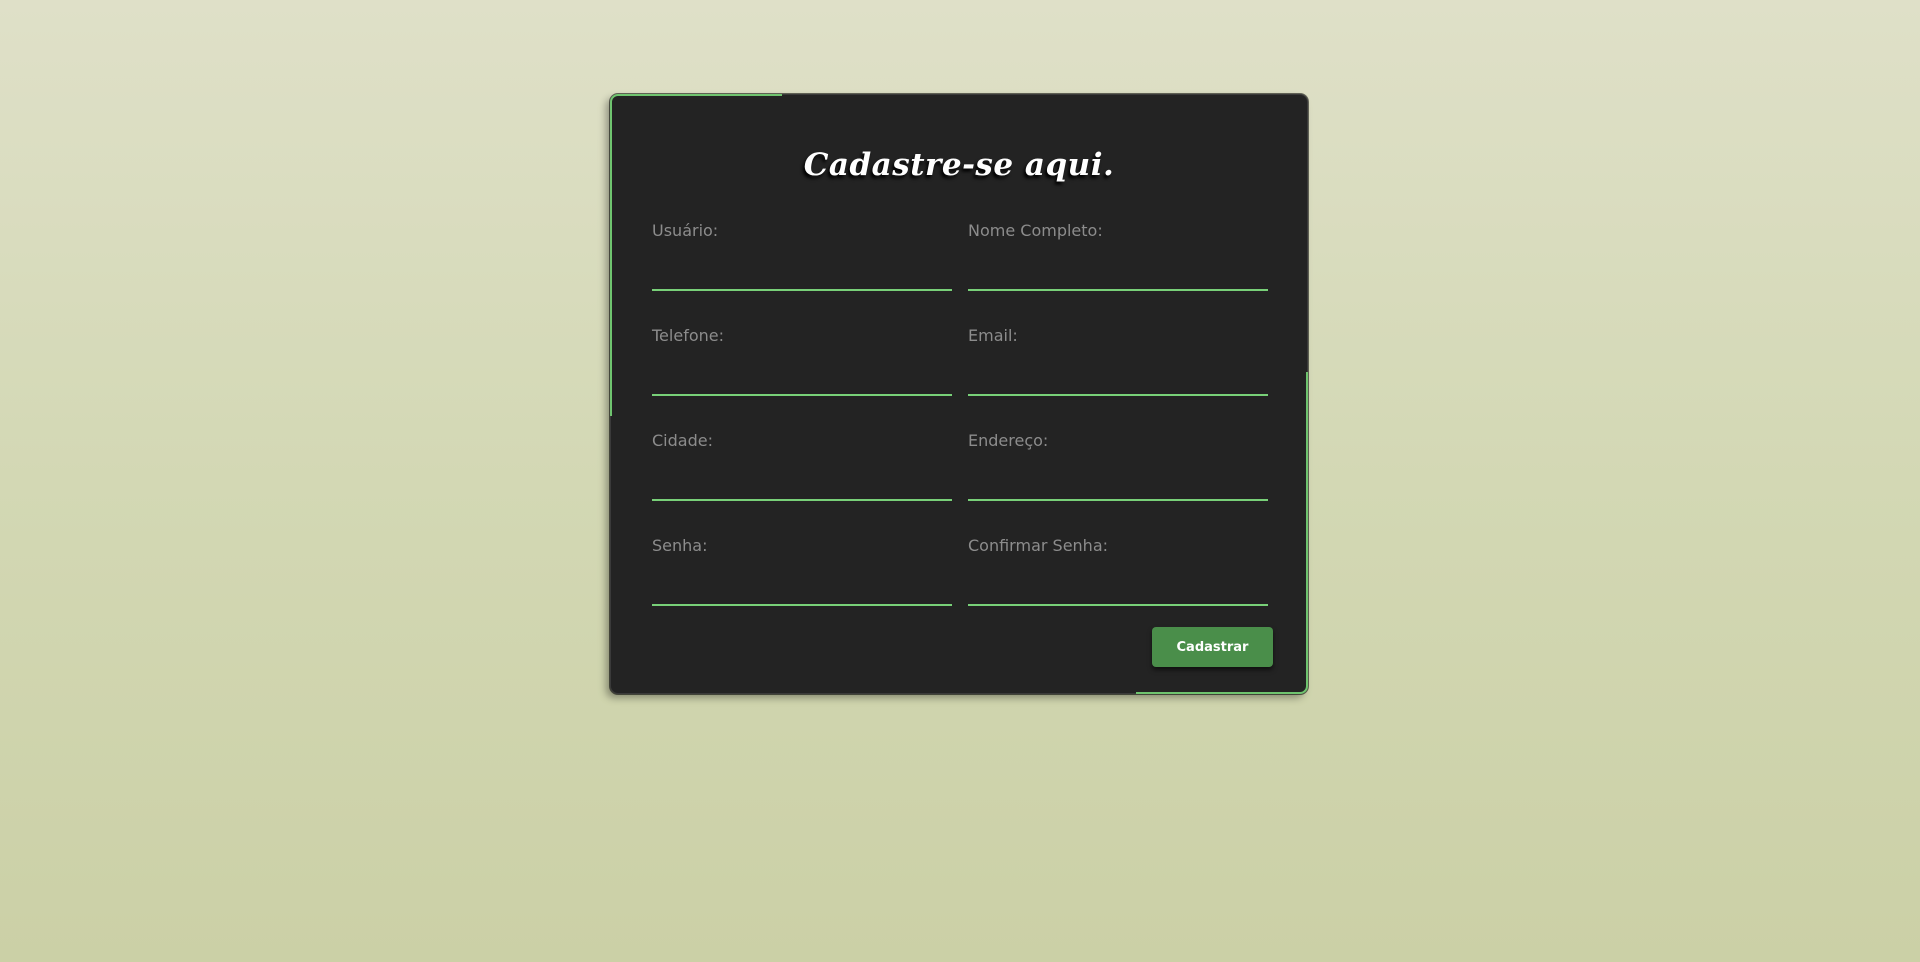 This screenshot has width=1920, height=962. Describe the element at coordinates (682, 440) in the screenshot. I see `city-label: Cidade:` at that location.